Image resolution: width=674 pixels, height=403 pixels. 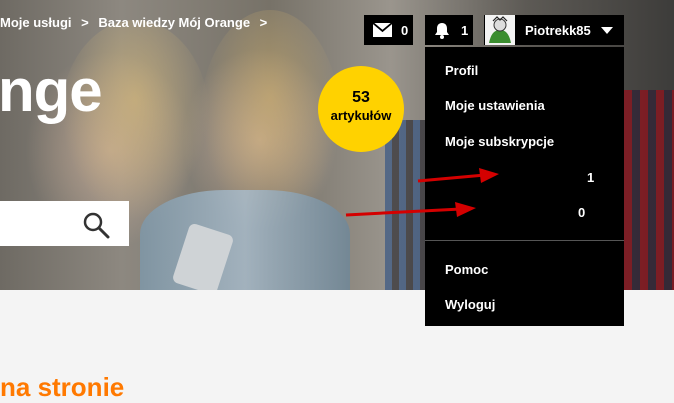 What do you see at coordinates (382, 30) in the screenshot?
I see `envelope-icon` at bounding box center [382, 30].